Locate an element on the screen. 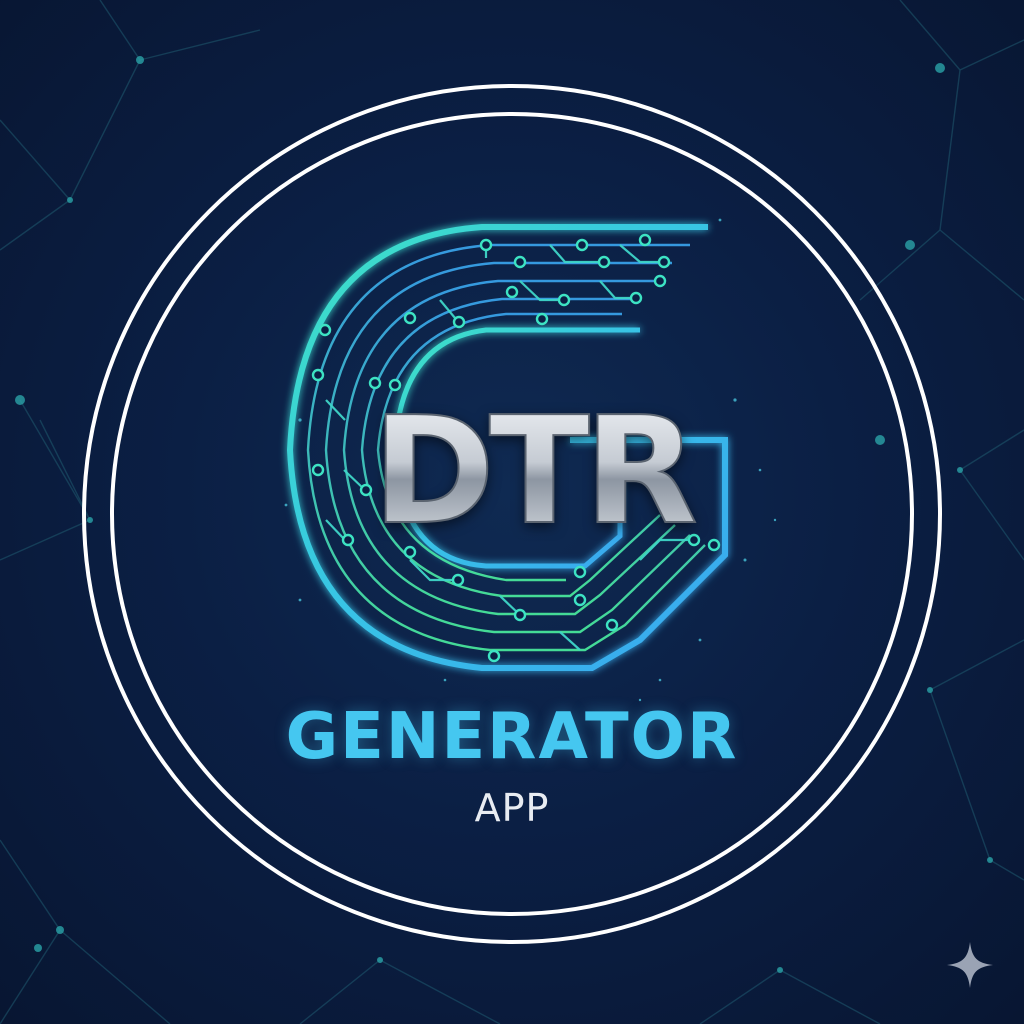  sparkle-icon is located at coordinates (970, 965).